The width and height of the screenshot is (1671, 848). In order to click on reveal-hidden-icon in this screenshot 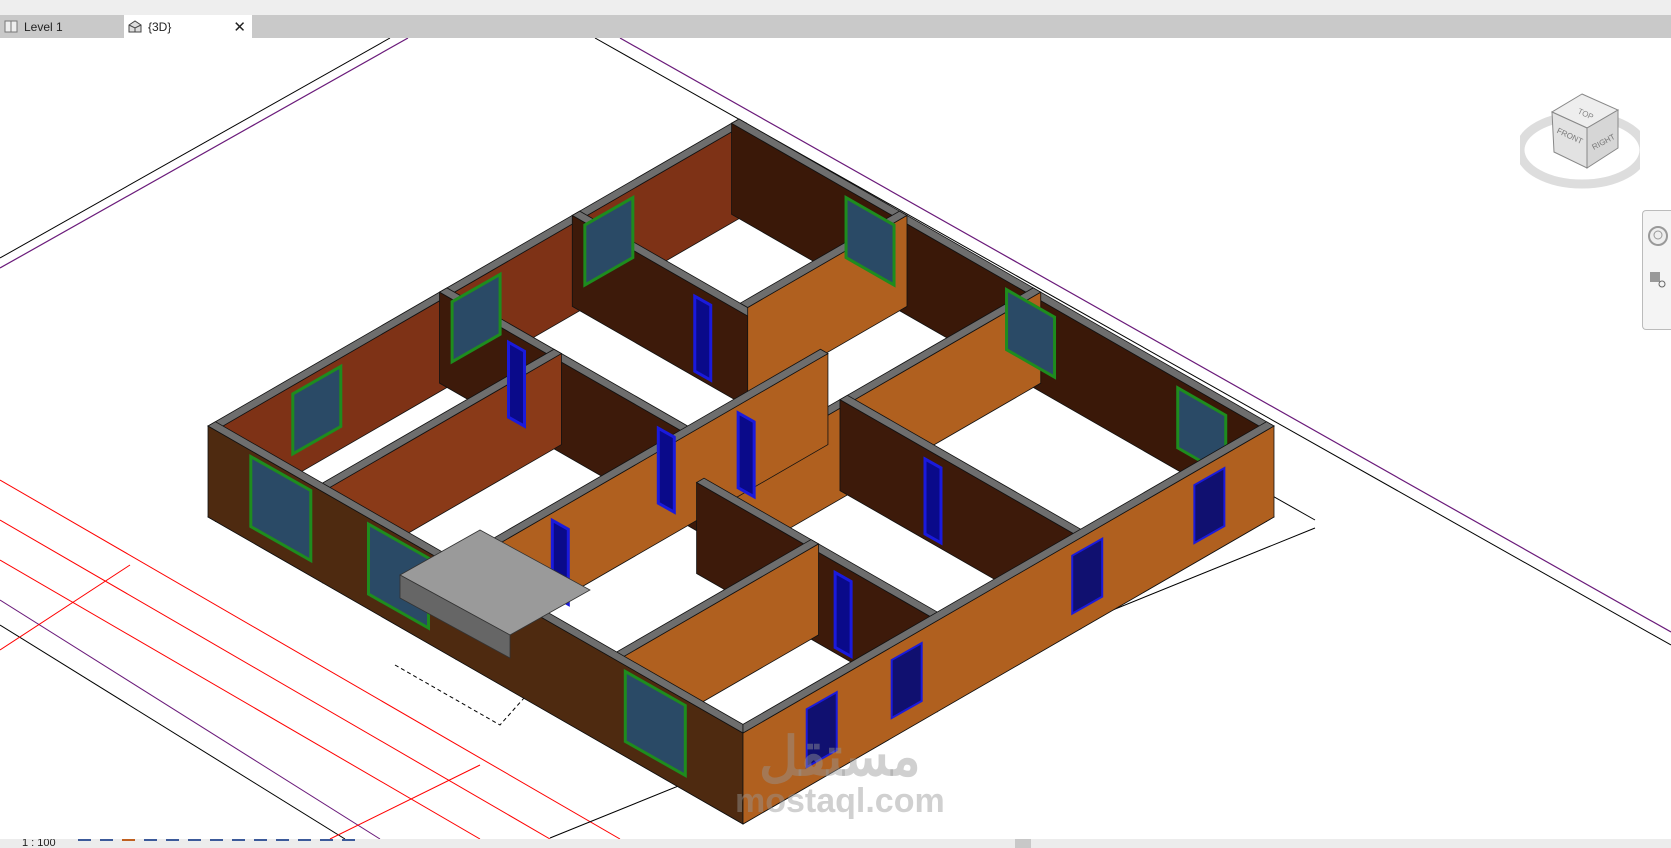, I will do `click(260, 843)`.